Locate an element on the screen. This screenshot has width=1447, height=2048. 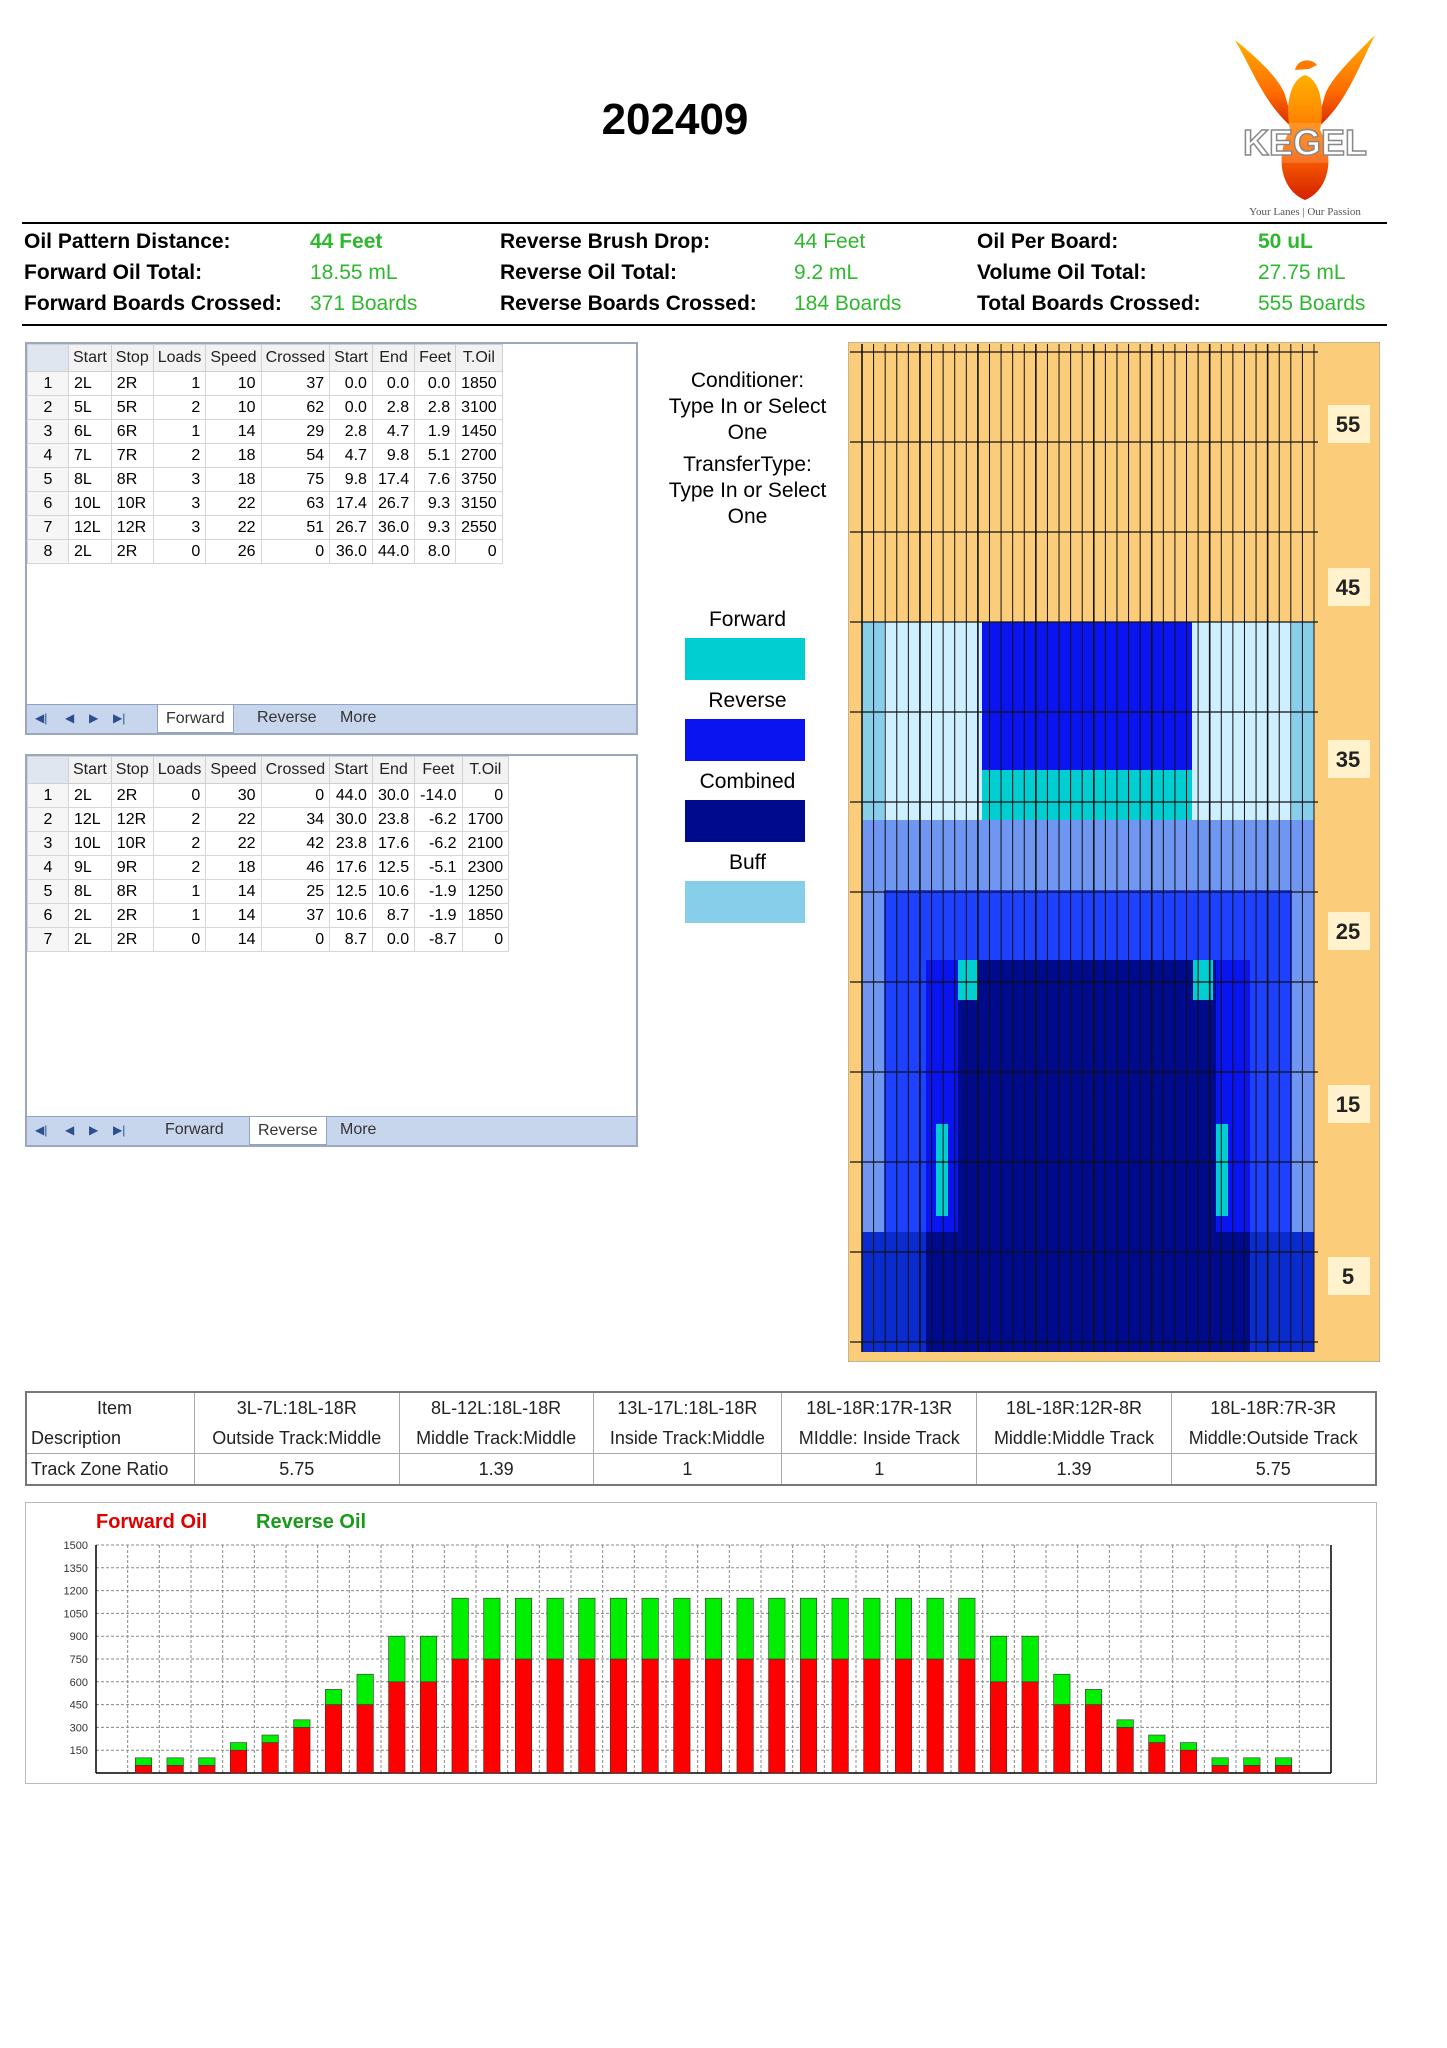
next-sheet-icon: ▶ is located at coordinates (93, 1130).